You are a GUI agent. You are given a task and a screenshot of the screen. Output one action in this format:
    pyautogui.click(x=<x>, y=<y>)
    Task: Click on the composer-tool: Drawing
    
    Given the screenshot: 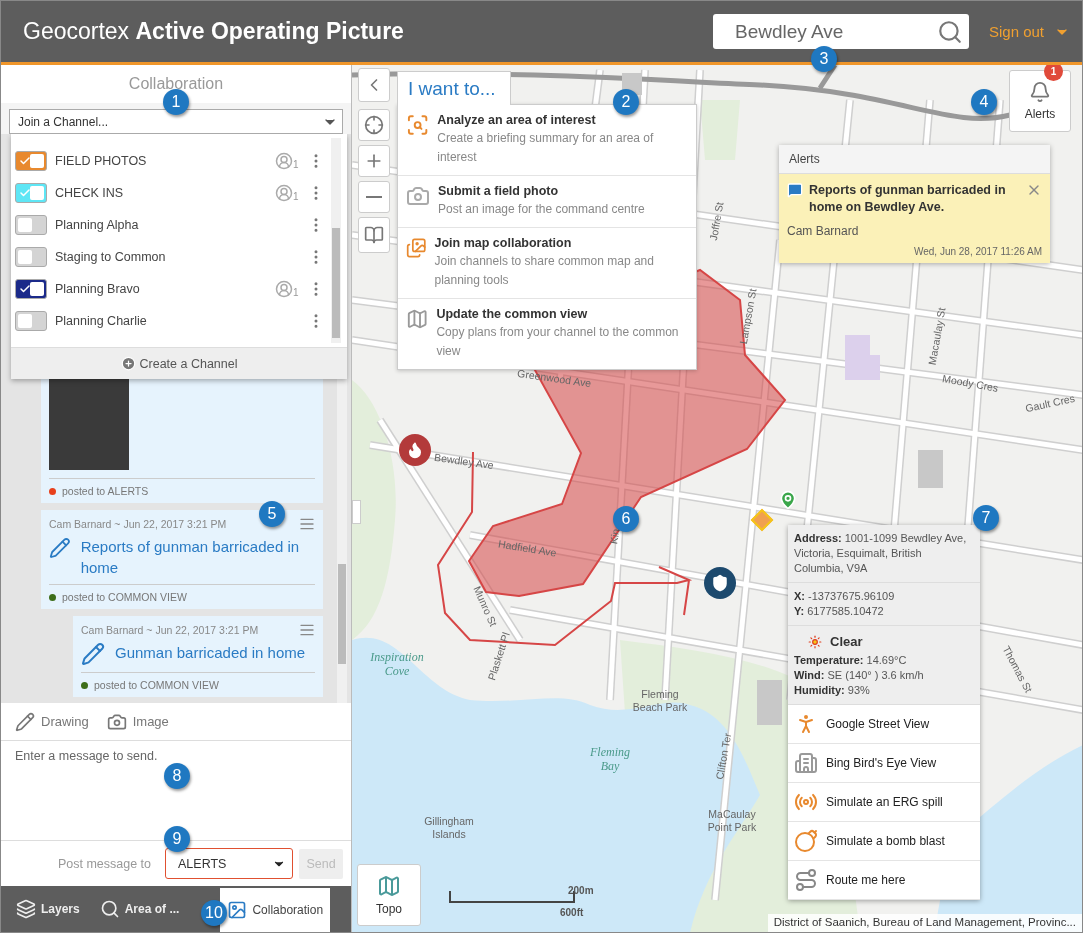 What is the action you would take?
    pyautogui.click(x=52, y=721)
    